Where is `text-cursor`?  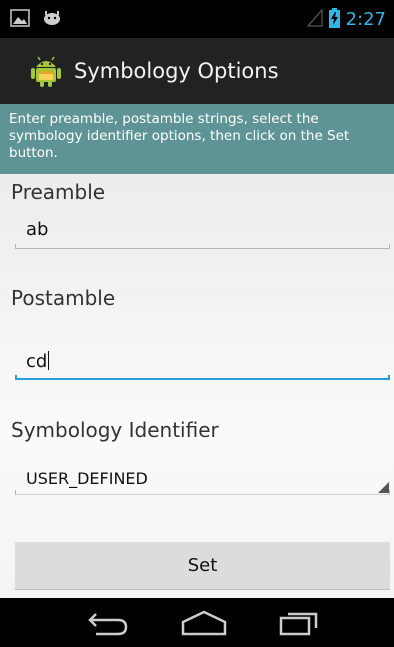
text-cursor is located at coordinates (49, 360).